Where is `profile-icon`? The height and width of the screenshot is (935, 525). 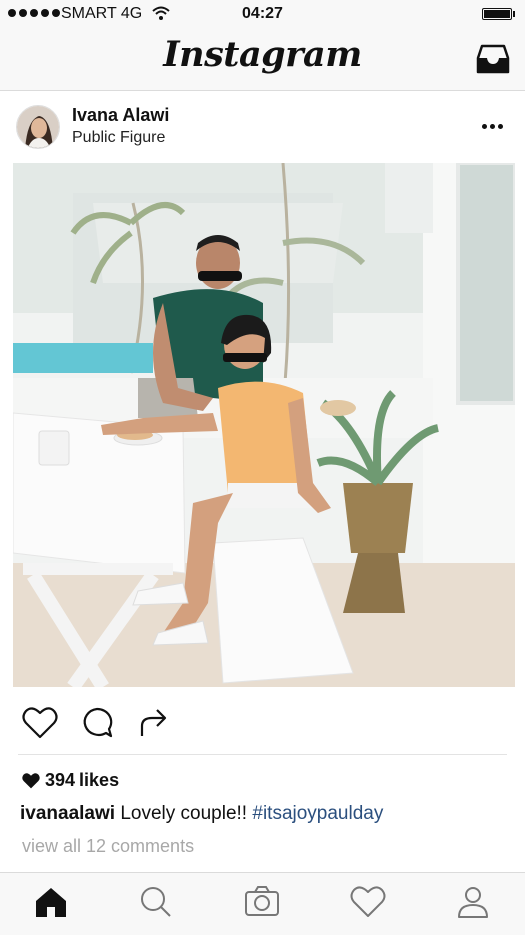
profile-icon is located at coordinates (473, 902).